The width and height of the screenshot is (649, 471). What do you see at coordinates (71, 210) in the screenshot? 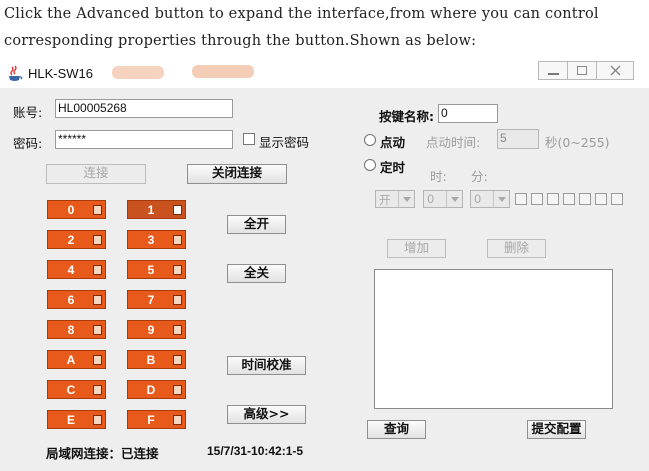
I see `relay-label: 0` at bounding box center [71, 210].